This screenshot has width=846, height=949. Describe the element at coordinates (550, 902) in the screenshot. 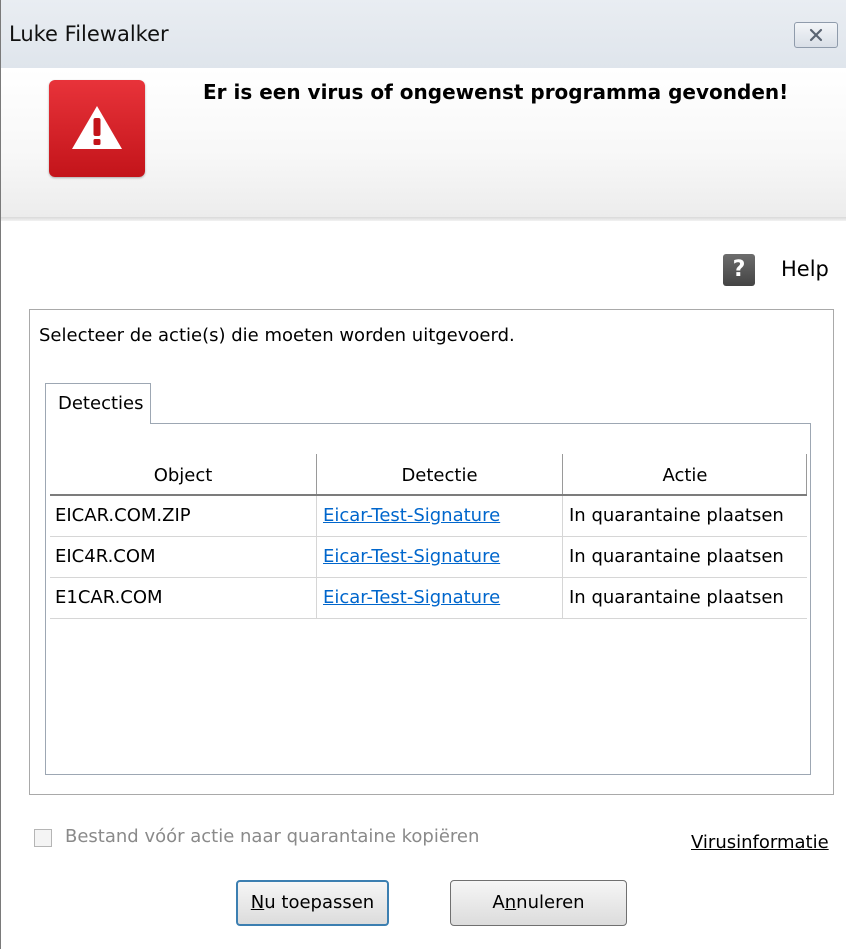

I see `cancel-label: nuleren` at that location.